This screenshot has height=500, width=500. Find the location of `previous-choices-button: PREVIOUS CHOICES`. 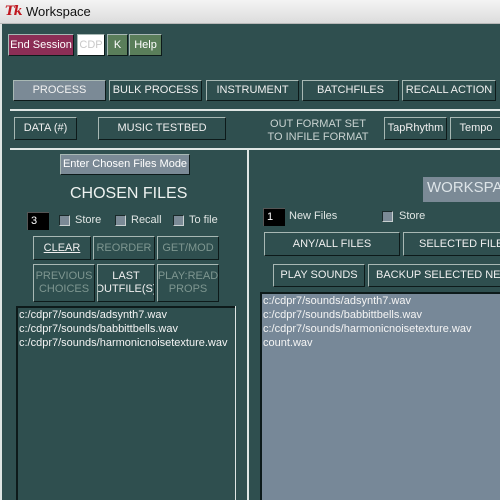

previous-choices-button: PREVIOUS CHOICES is located at coordinates (64, 283).